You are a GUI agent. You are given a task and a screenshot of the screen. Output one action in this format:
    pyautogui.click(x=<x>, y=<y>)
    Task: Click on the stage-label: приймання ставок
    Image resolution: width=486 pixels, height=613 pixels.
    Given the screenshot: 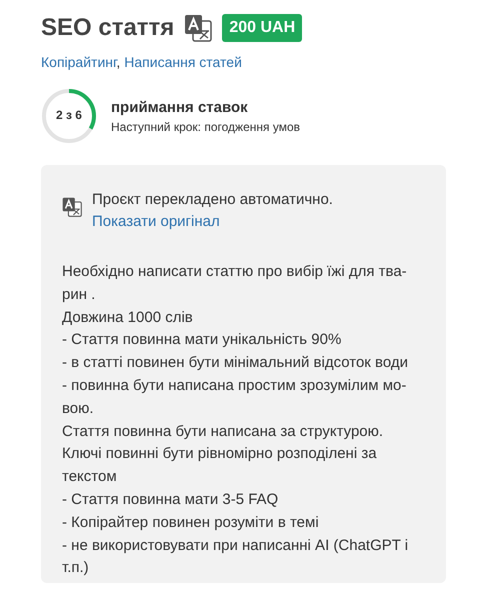 What is the action you would take?
    pyautogui.click(x=180, y=107)
    